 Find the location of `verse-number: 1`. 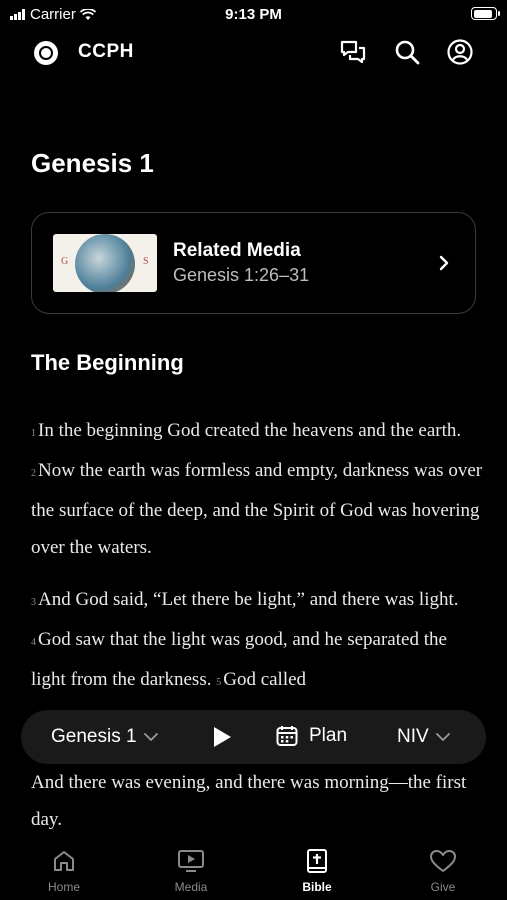

verse-number: 1 is located at coordinates (33, 433).